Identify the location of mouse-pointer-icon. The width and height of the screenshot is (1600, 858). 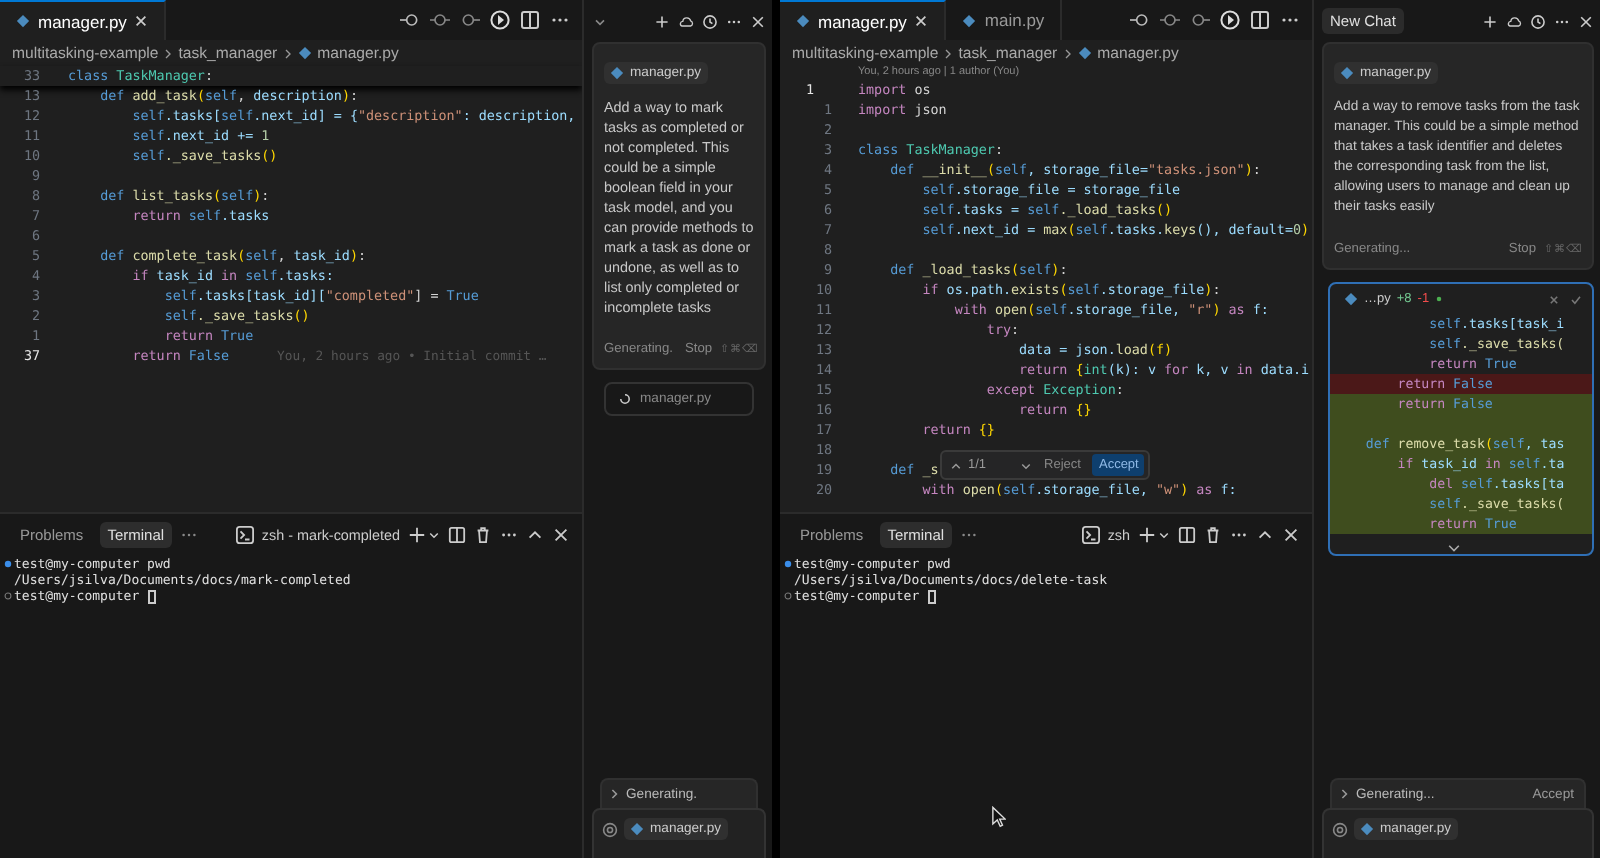
(999, 817).